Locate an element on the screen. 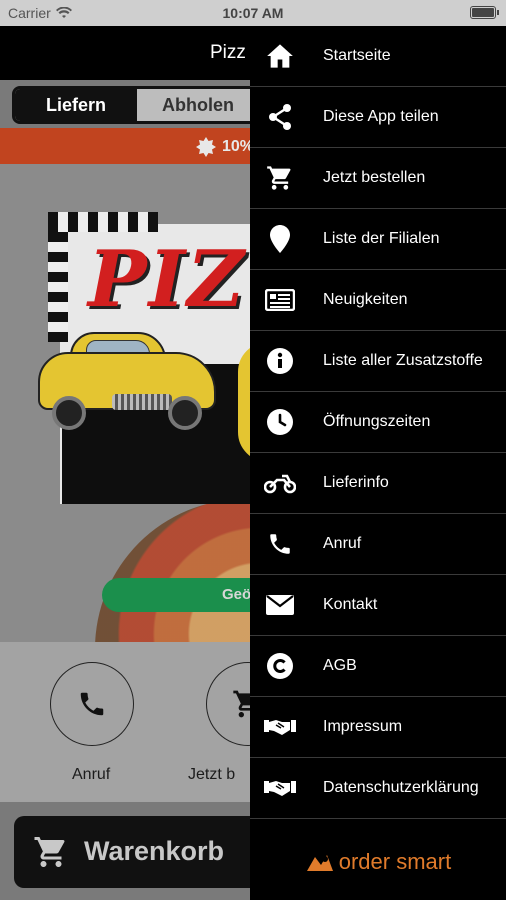 The image size is (506, 900). location-pin-icon is located at coordinates (280, 239).